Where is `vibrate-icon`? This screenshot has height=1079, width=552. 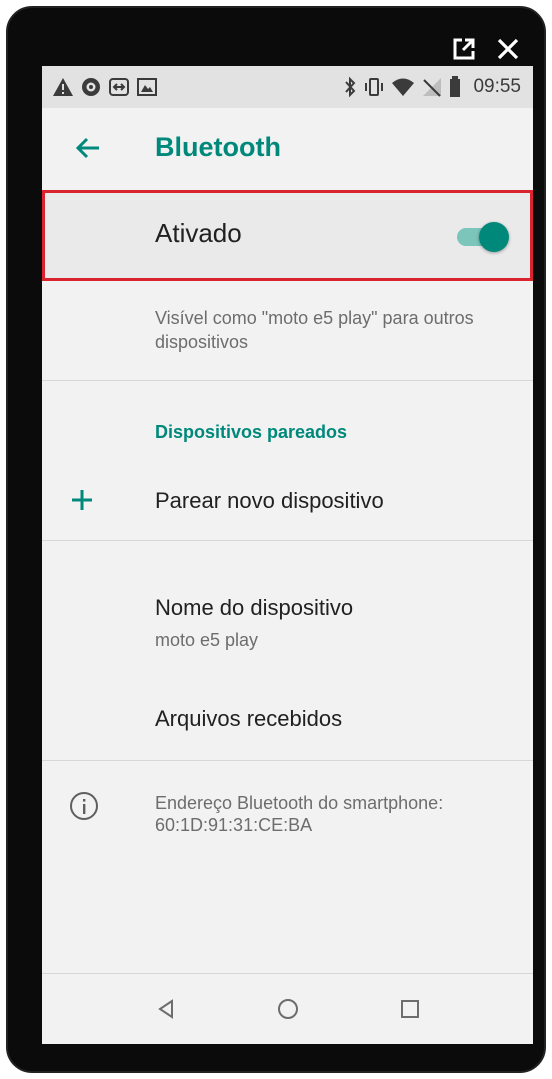 vibrate-icon is located at coordinates (374, 87).